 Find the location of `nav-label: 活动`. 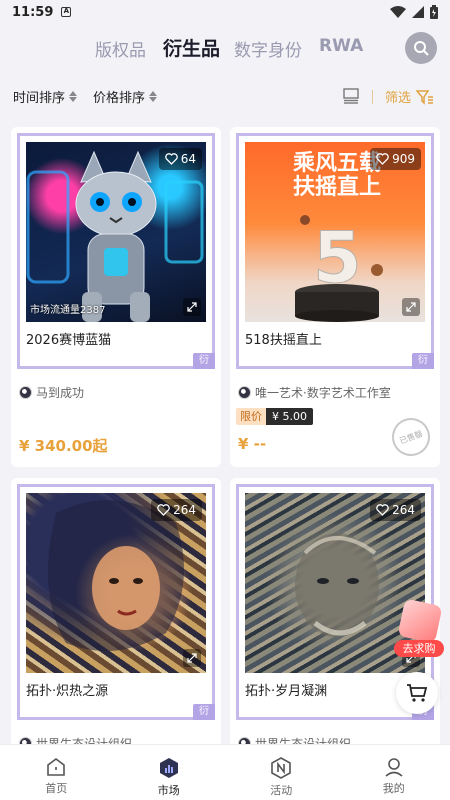

nav-label: 活动 is located at coordinates (281, 790).